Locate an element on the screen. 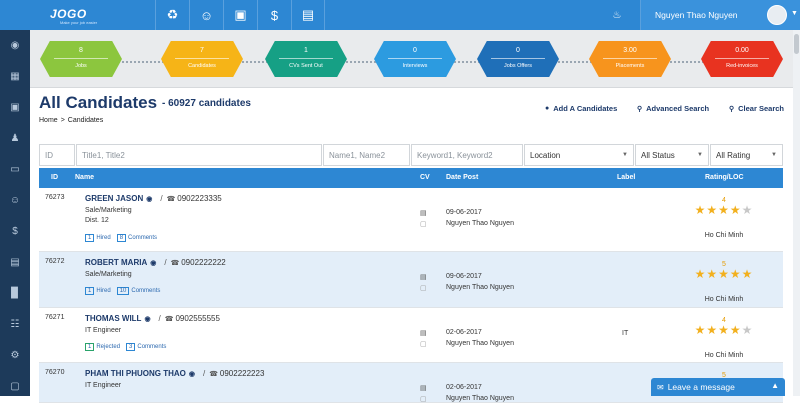  candidate-name-line: THOMAS WILL ◉ / ☎ 0902555555 is located at coordinates (152, 318).